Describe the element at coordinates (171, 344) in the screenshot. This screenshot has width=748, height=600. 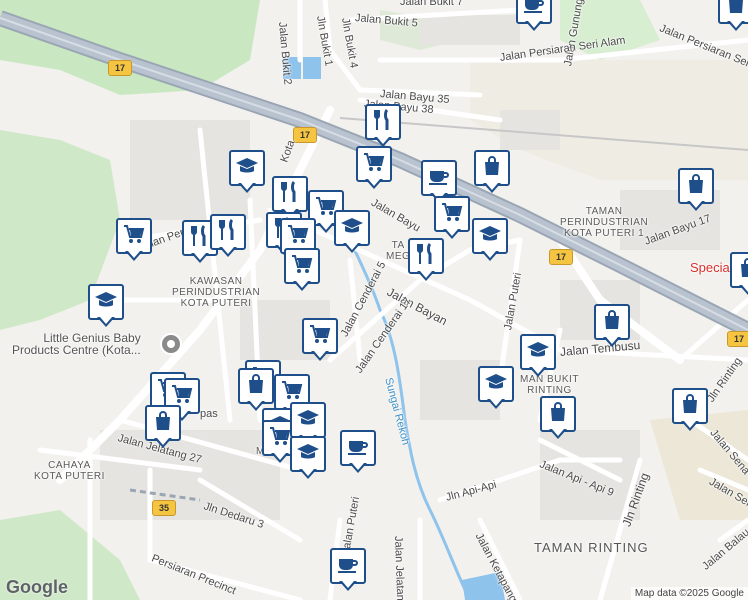
I see `place-marker-icon` at that location.